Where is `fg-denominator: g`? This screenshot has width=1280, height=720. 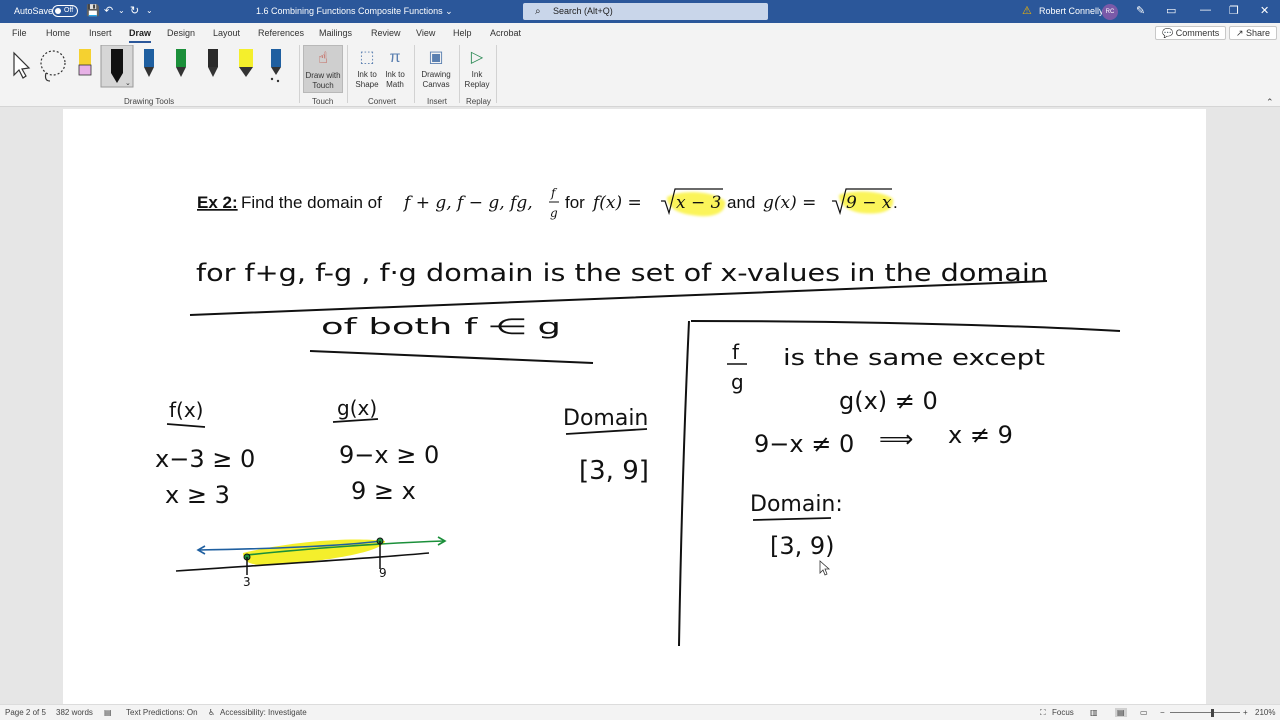 fg-denominator: g is located at coordinates (737, 382).